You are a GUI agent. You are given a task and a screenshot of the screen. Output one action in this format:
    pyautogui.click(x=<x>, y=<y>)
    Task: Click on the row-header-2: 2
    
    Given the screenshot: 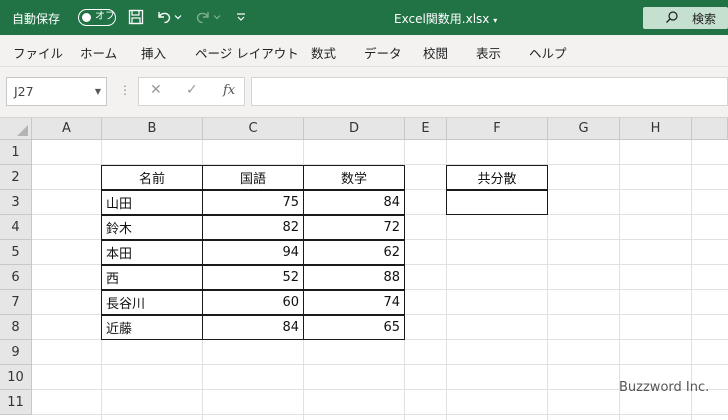 What is the action you would take?
    pyautogui.click(x=16, y=177)
    